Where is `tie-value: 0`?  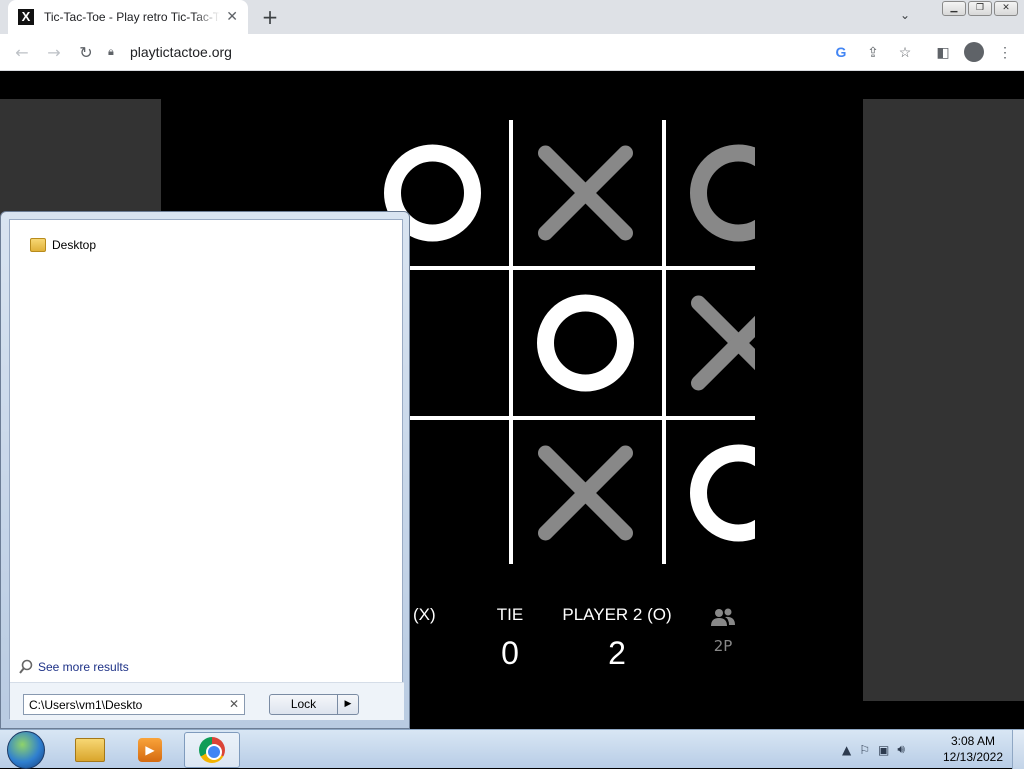
tie-value: 0 is located at coordinates (510, 653).